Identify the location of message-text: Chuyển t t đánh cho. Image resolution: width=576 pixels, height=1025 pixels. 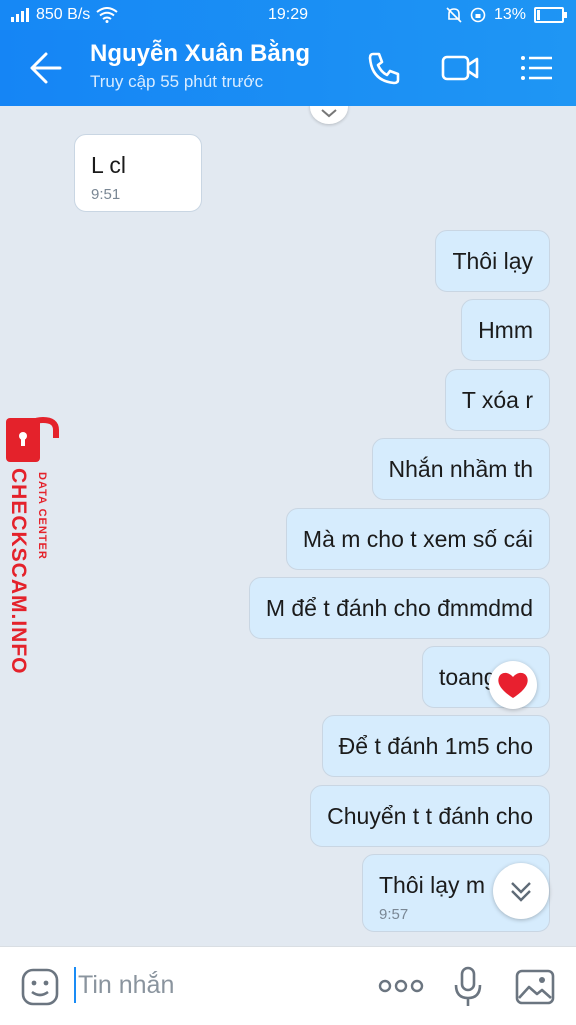
(430, 816).